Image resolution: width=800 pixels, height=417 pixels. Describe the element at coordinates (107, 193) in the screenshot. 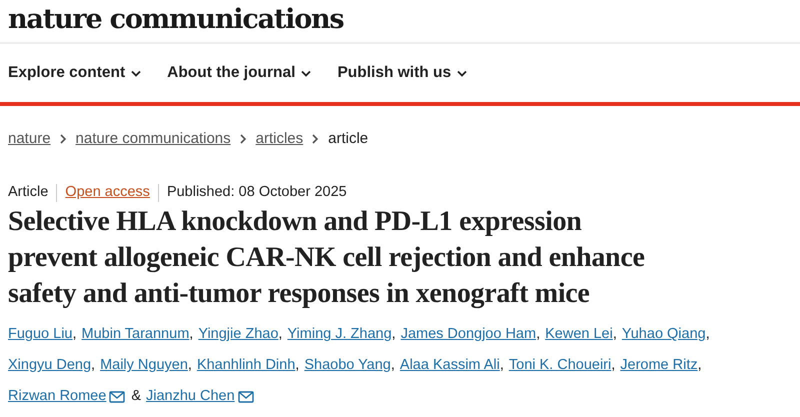

I see `open-access-link: Open access` at that location.